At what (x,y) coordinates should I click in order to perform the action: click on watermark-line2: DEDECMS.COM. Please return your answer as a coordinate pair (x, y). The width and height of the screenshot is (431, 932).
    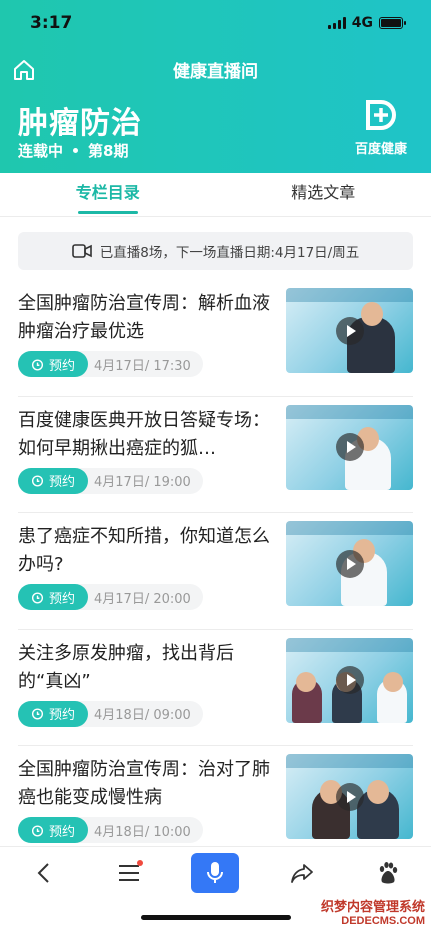
    Looking at the image, I should click on (383, 921).